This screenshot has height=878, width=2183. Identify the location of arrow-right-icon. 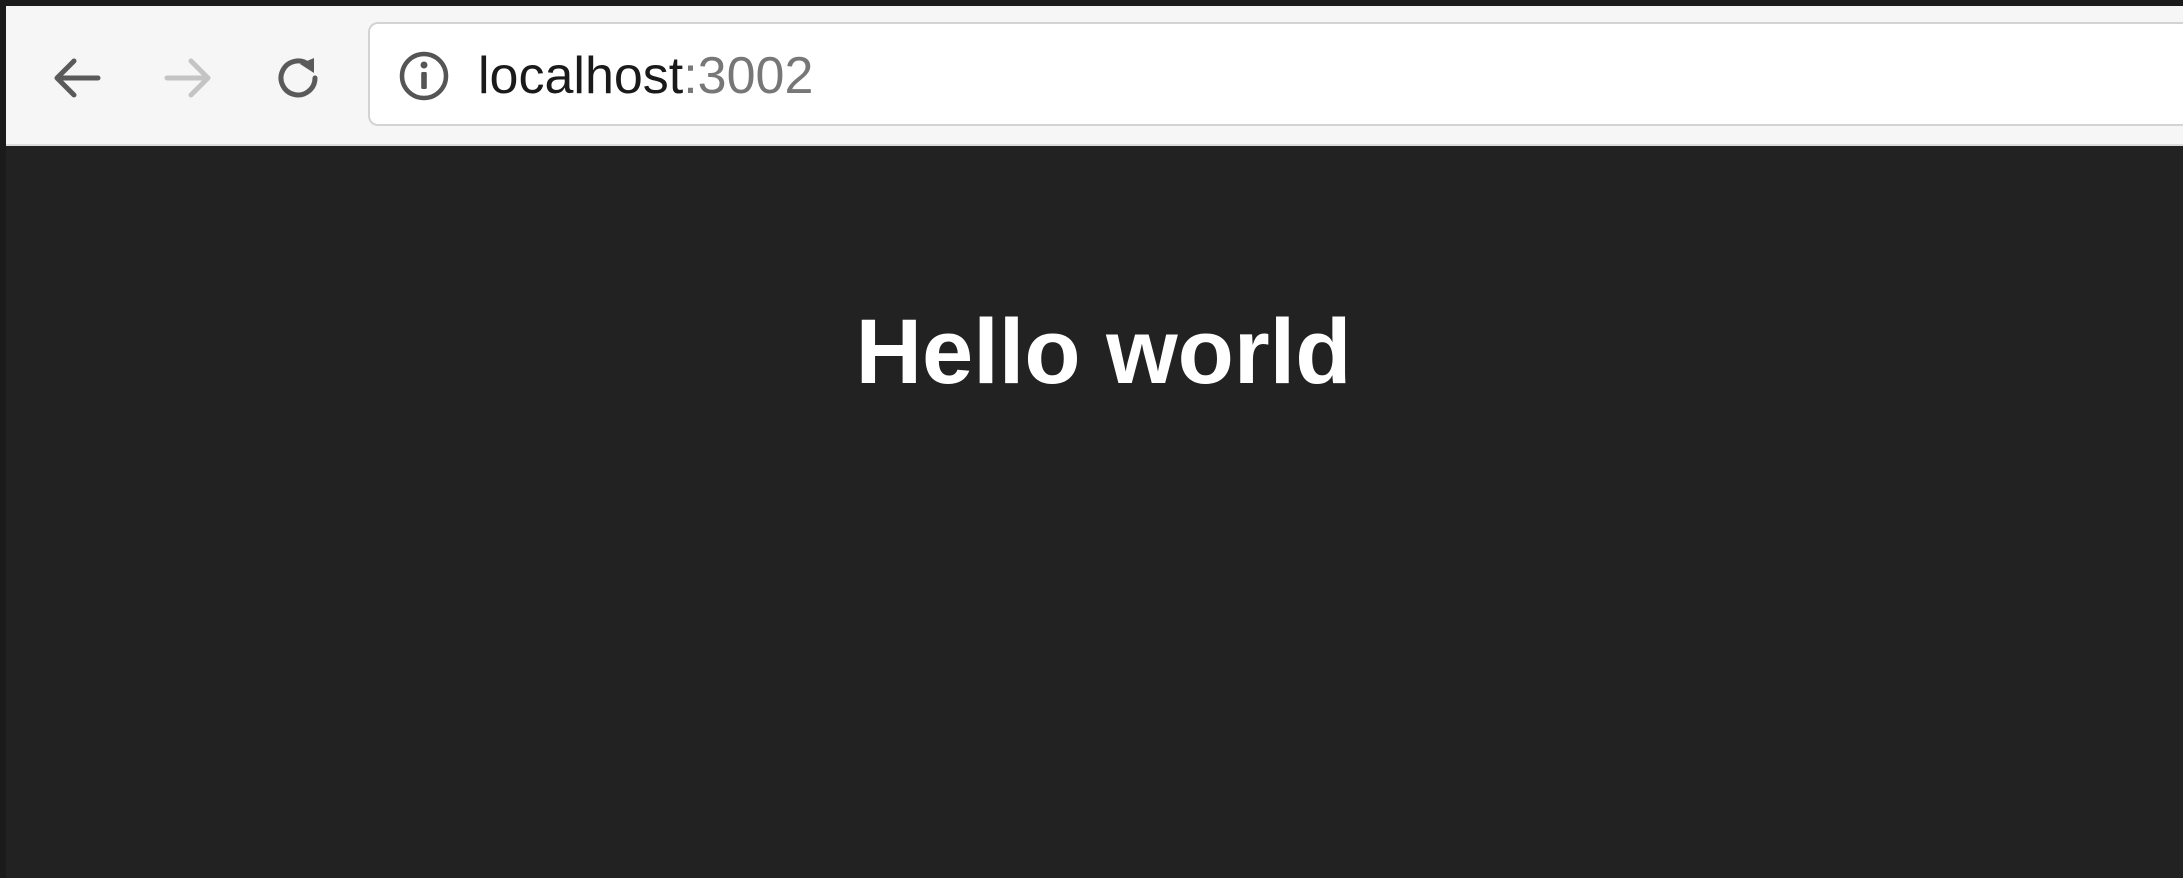
(187, 78).